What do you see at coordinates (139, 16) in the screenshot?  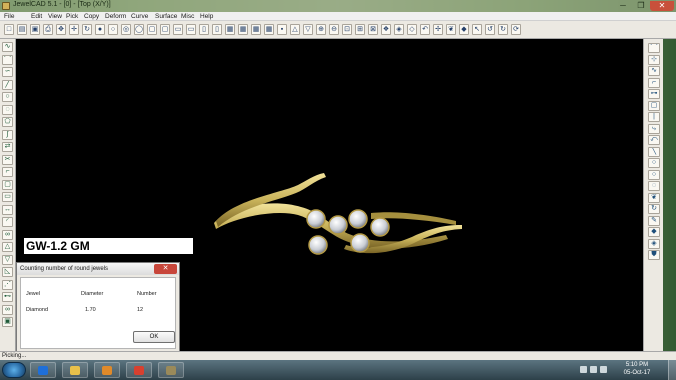 I see `menu-curve: Curve` at bounding box center [139, 16].